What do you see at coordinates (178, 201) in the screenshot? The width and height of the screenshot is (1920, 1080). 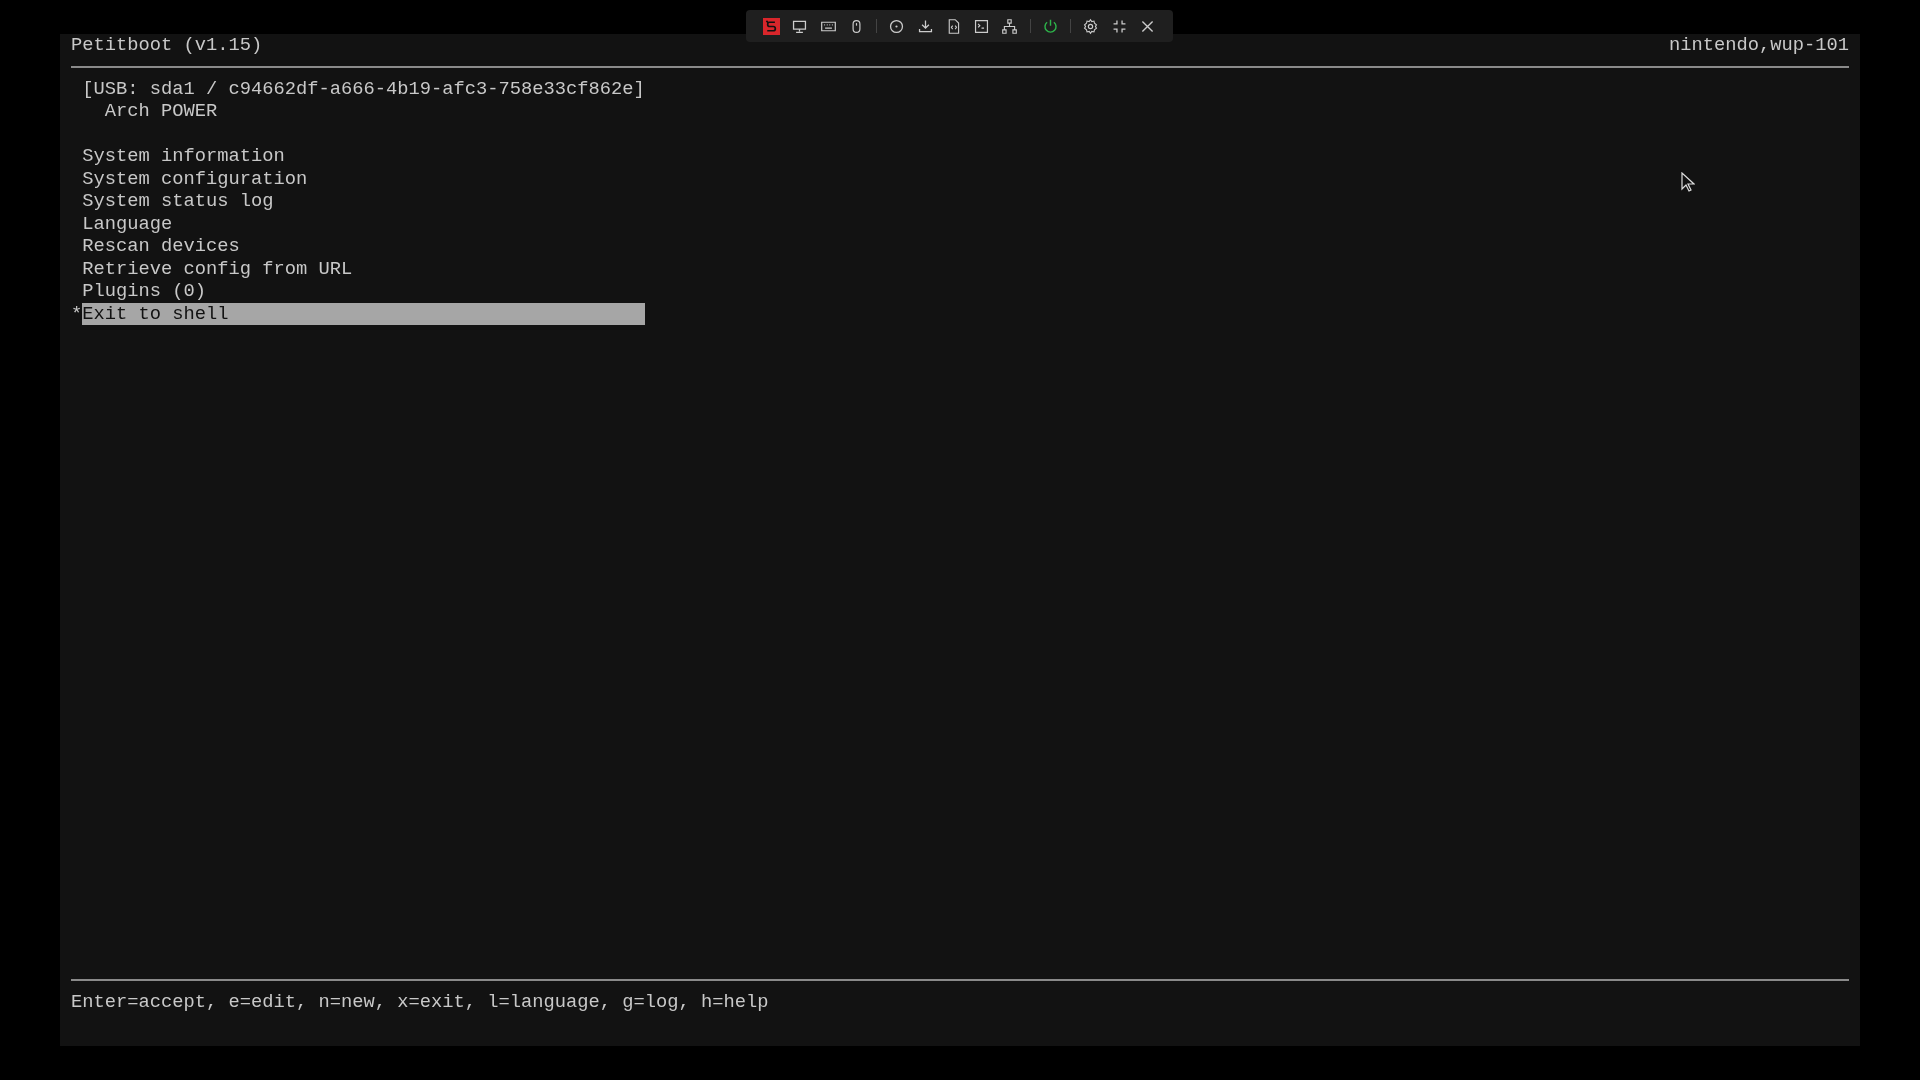 I see `menu-item: System status log` at bounding box center [178, 201].